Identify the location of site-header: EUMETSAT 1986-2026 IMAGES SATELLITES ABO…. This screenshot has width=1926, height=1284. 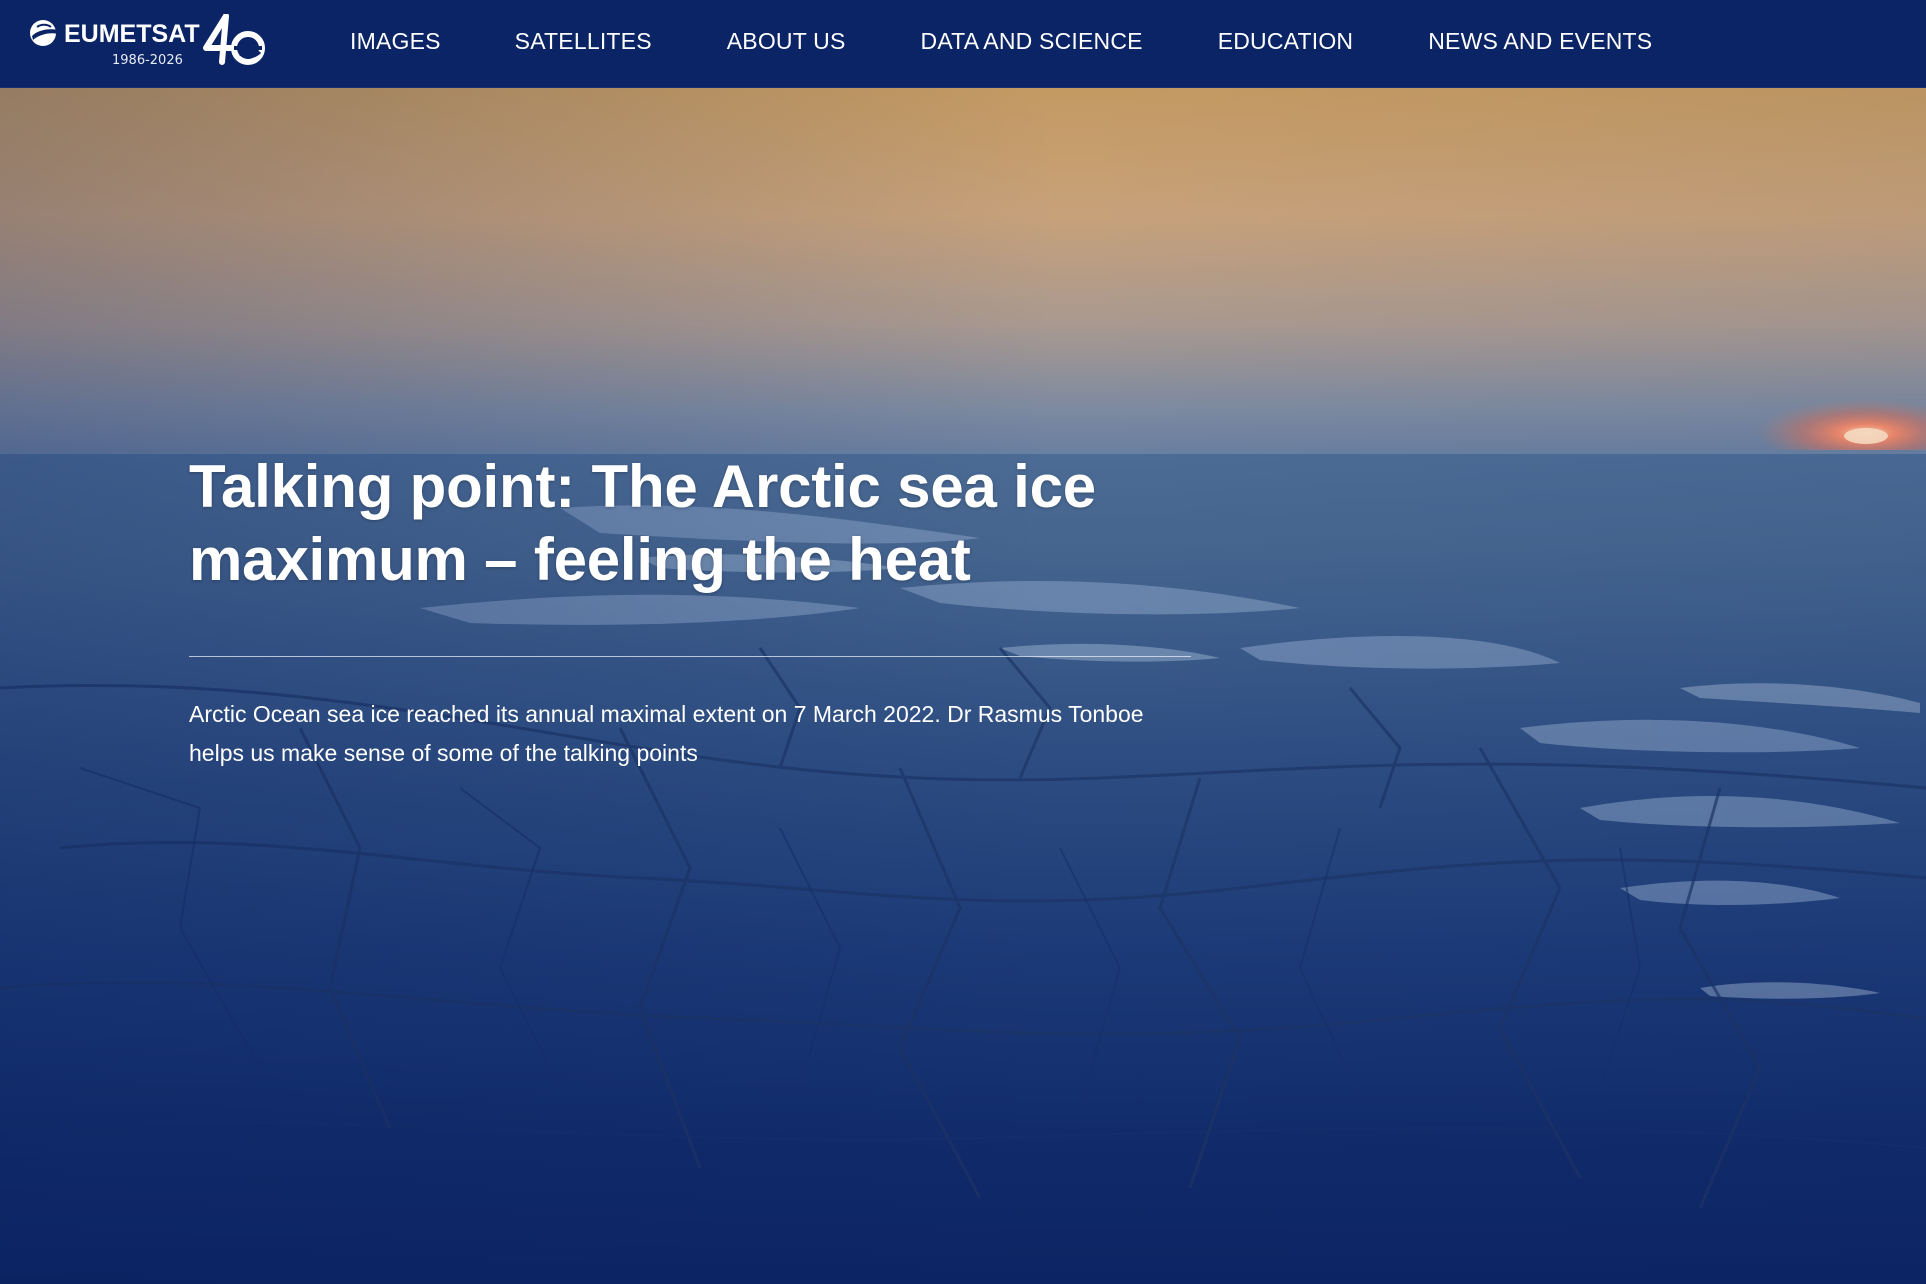
(963, 44).